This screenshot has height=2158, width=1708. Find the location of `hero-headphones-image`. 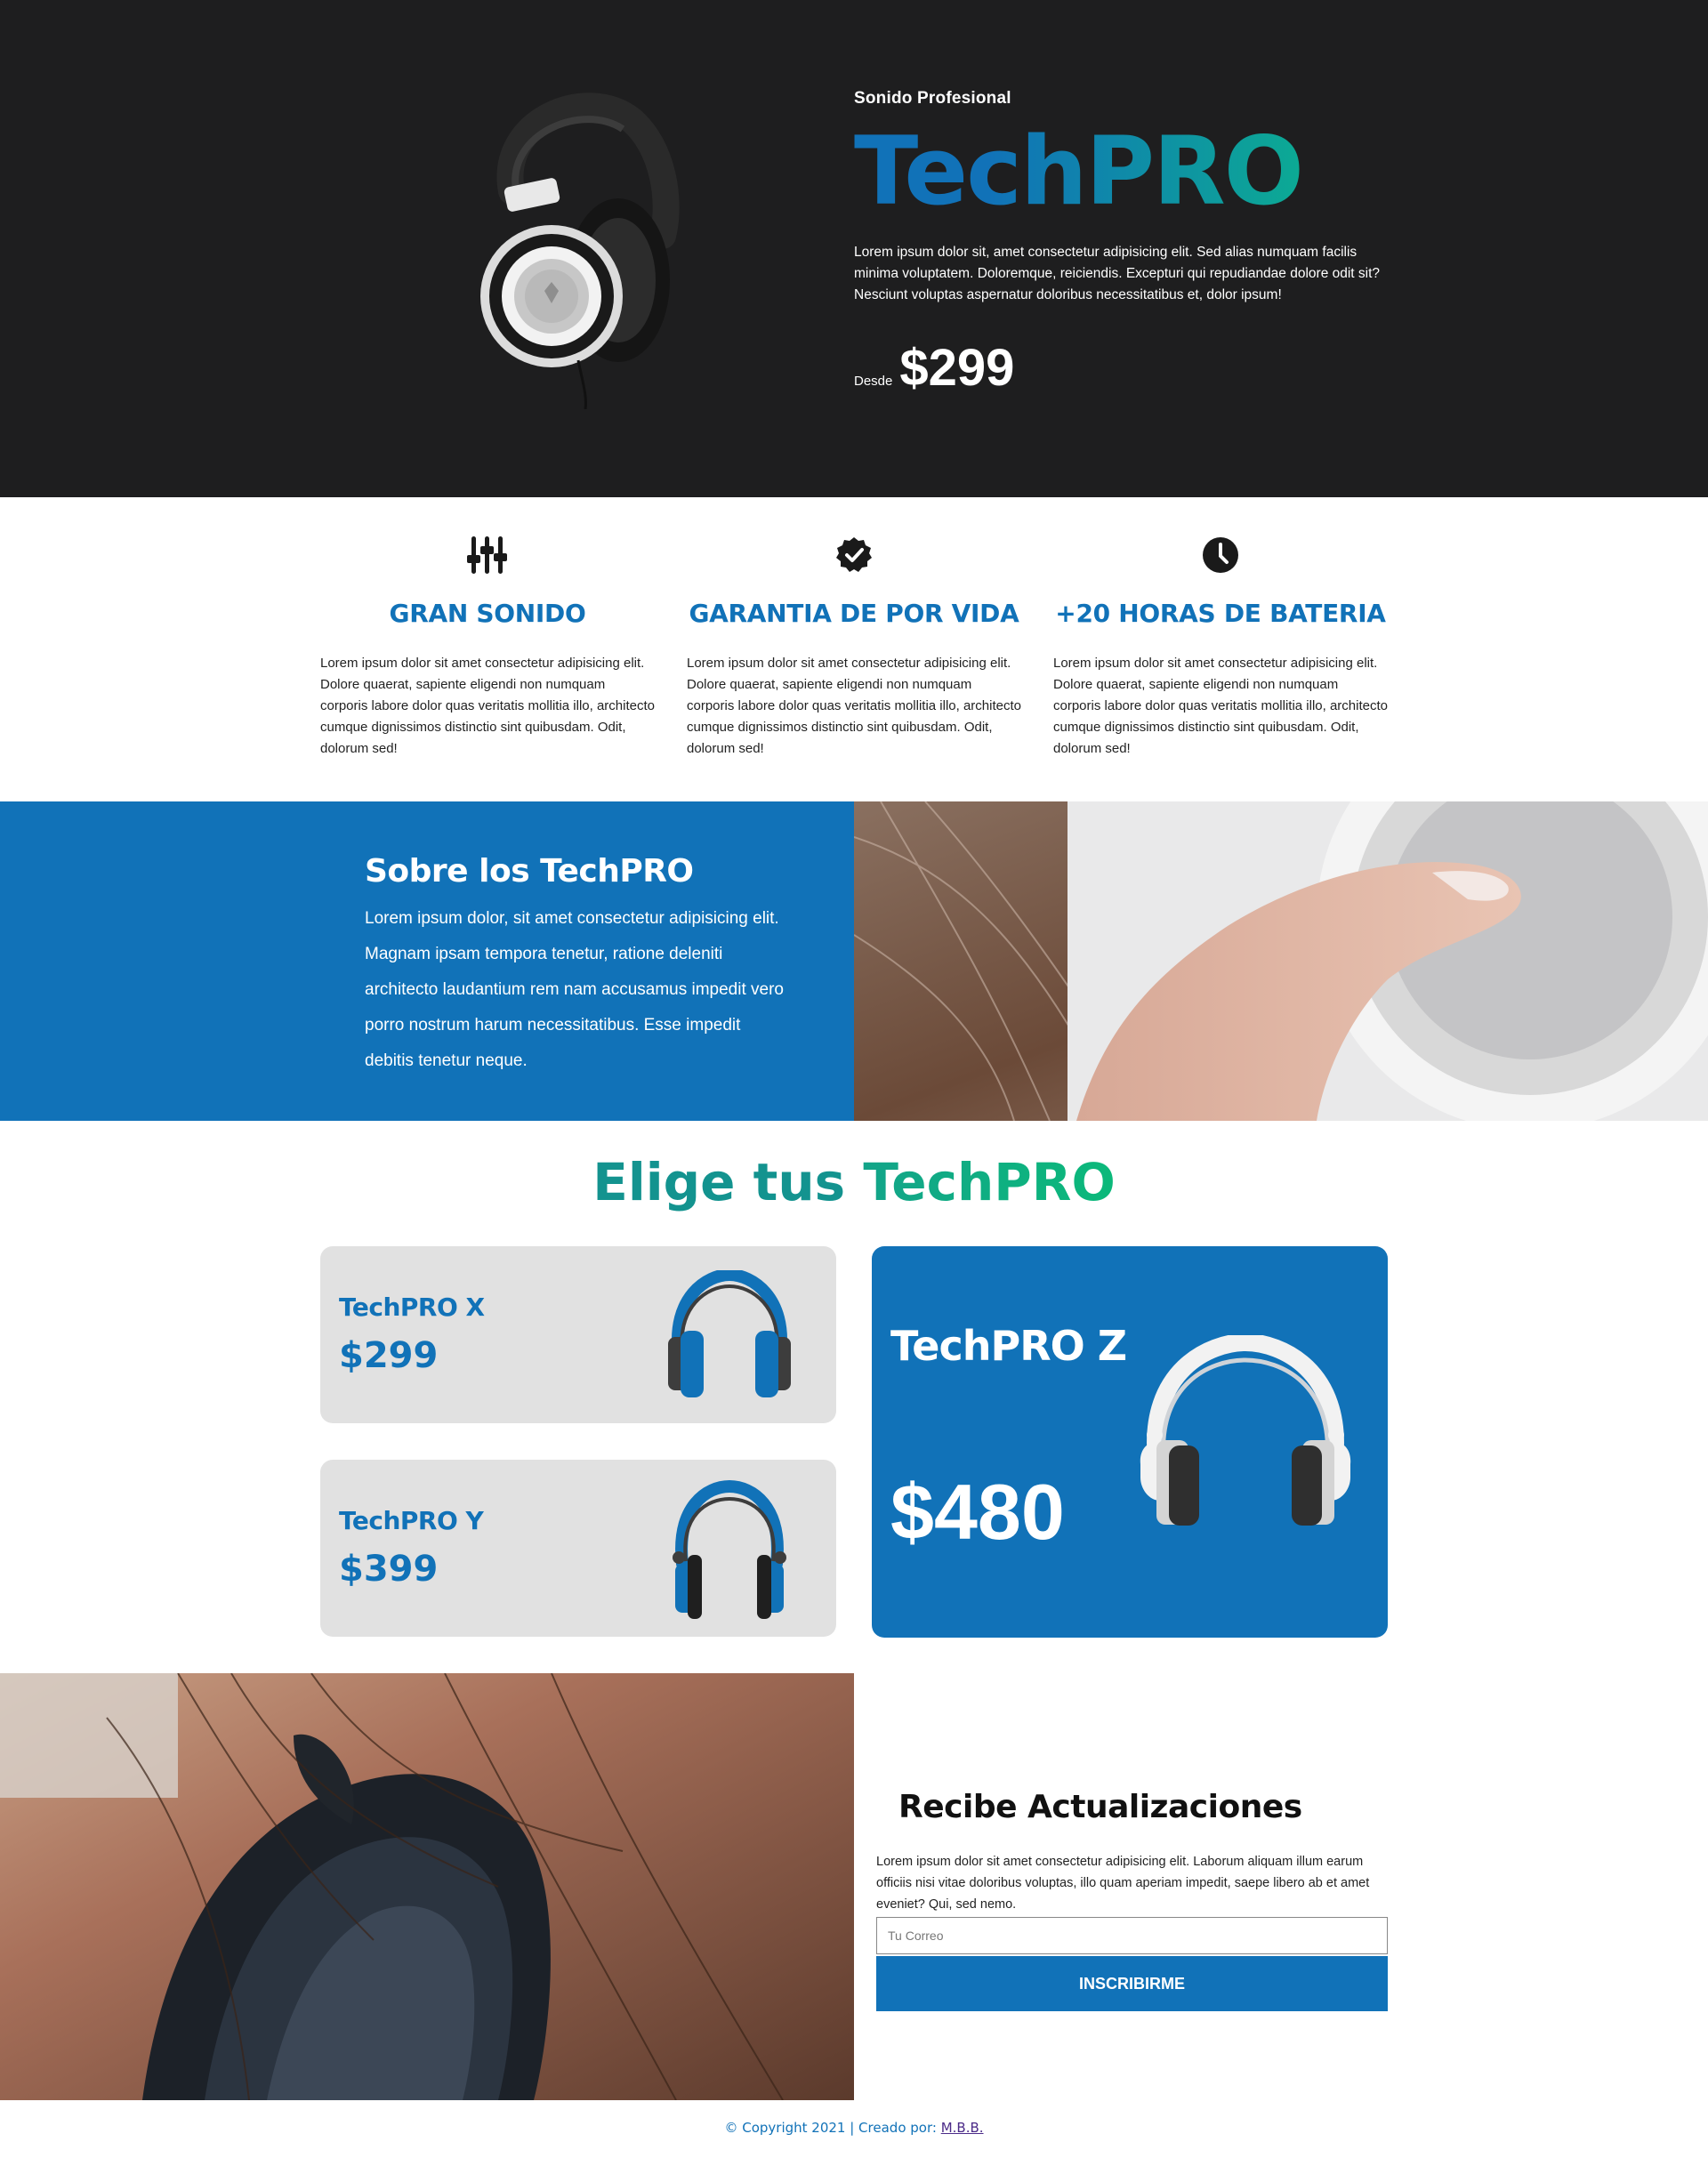

hero-headphones-image is located at coordinates (578, 247).